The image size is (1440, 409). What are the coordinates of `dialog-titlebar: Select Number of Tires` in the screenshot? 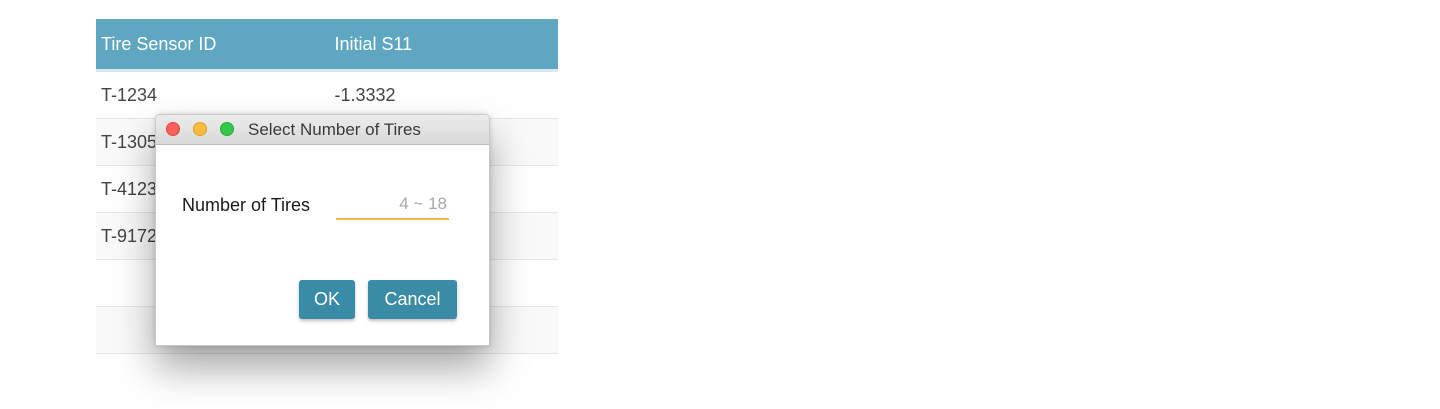 It's located at (322, 130).